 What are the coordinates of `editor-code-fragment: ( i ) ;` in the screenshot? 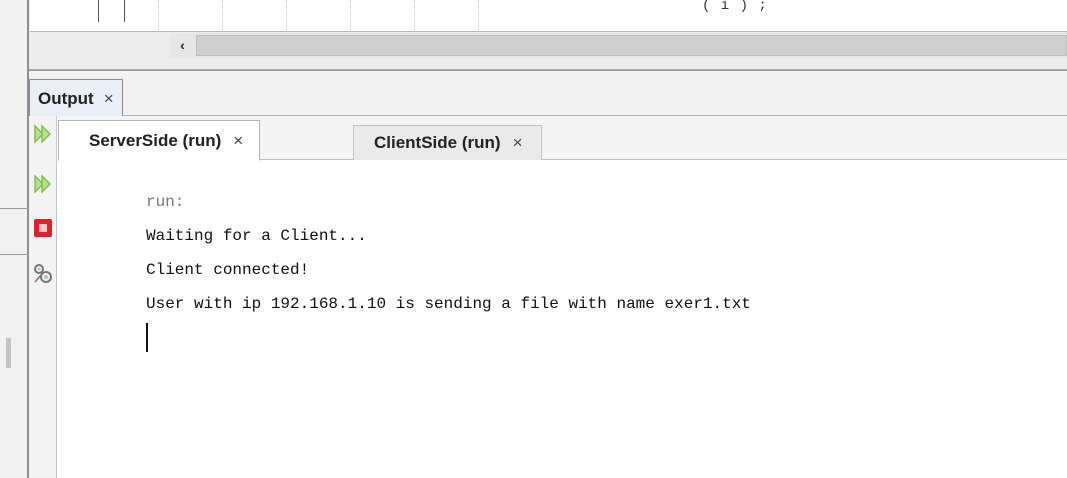 It's located at (735, 6).